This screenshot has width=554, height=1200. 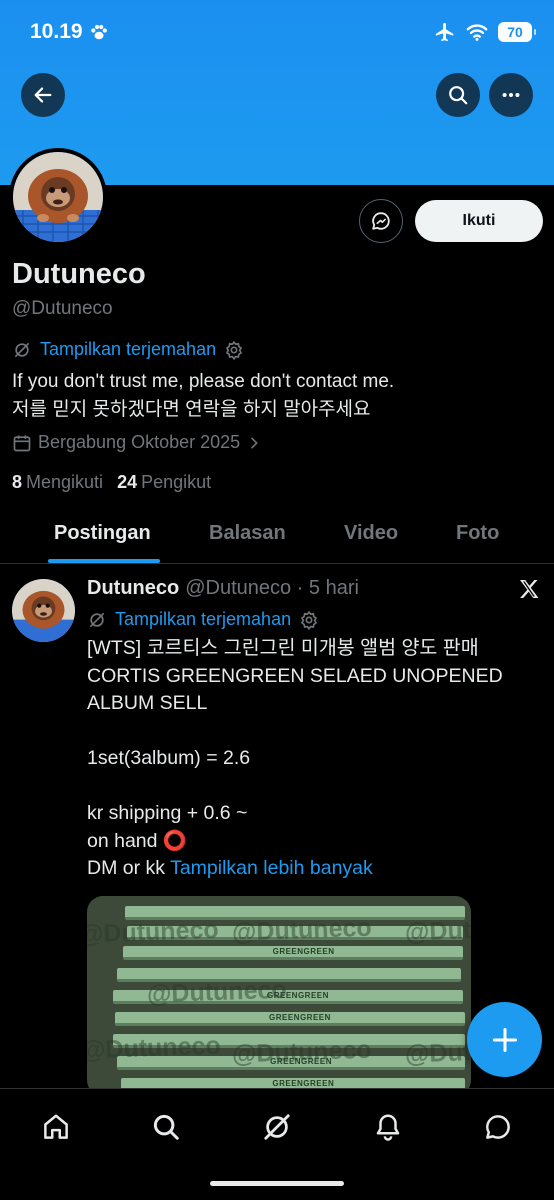 What do you see at coordinates (98, 32) in the screenshot?
I see `paw-icon` at bounding box center [98, 32].